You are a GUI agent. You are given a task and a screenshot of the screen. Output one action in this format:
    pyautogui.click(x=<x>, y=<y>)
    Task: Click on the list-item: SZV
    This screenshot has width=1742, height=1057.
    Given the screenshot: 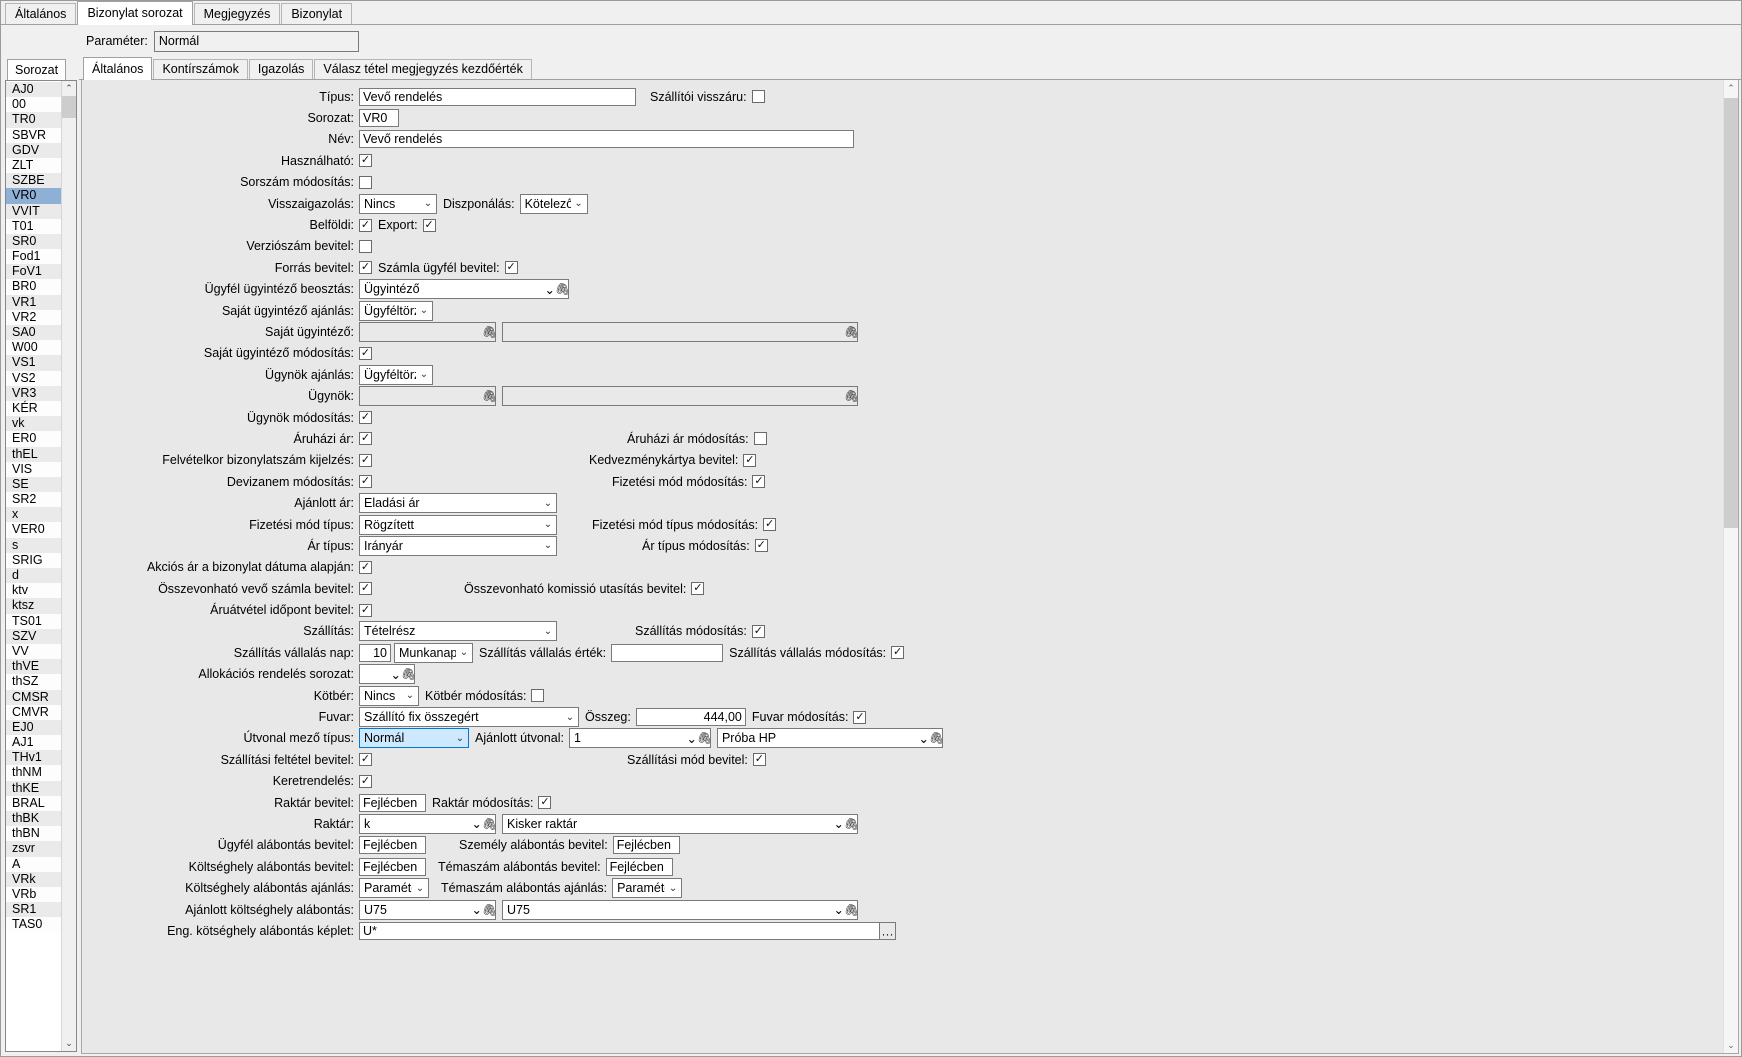 What is the action you would take?
    pyautogui.click(x=33, y=636)
    